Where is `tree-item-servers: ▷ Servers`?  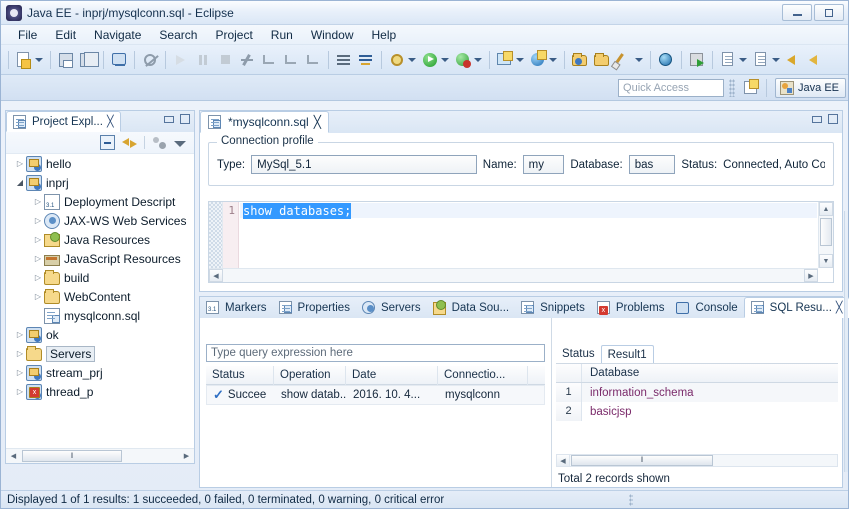
tree-item-servers: ▷ Servers is located at coordinates (100, 353).